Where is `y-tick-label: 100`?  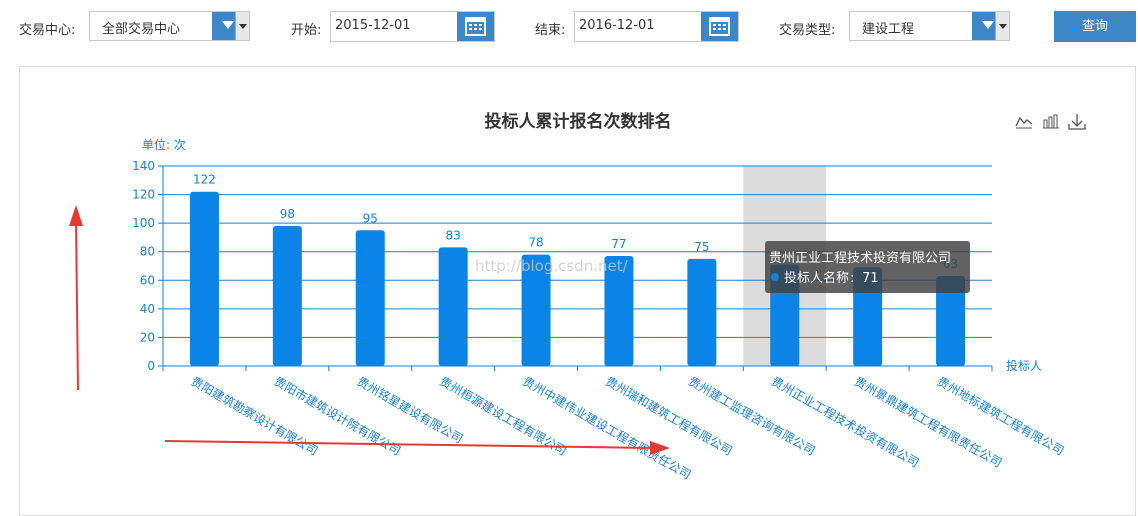 y-tick-label: 100 is located at coordinates (143, 223).